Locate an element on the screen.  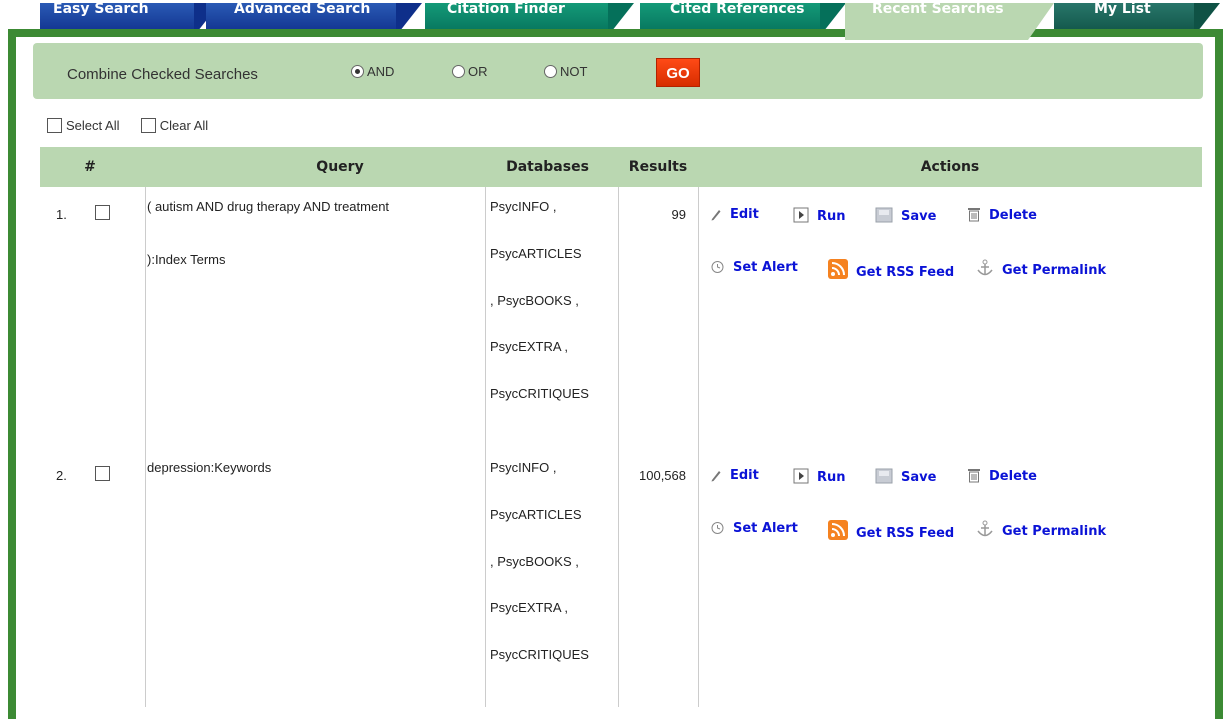
query-line: depression:Keywords is located at coordinates (209, 467).